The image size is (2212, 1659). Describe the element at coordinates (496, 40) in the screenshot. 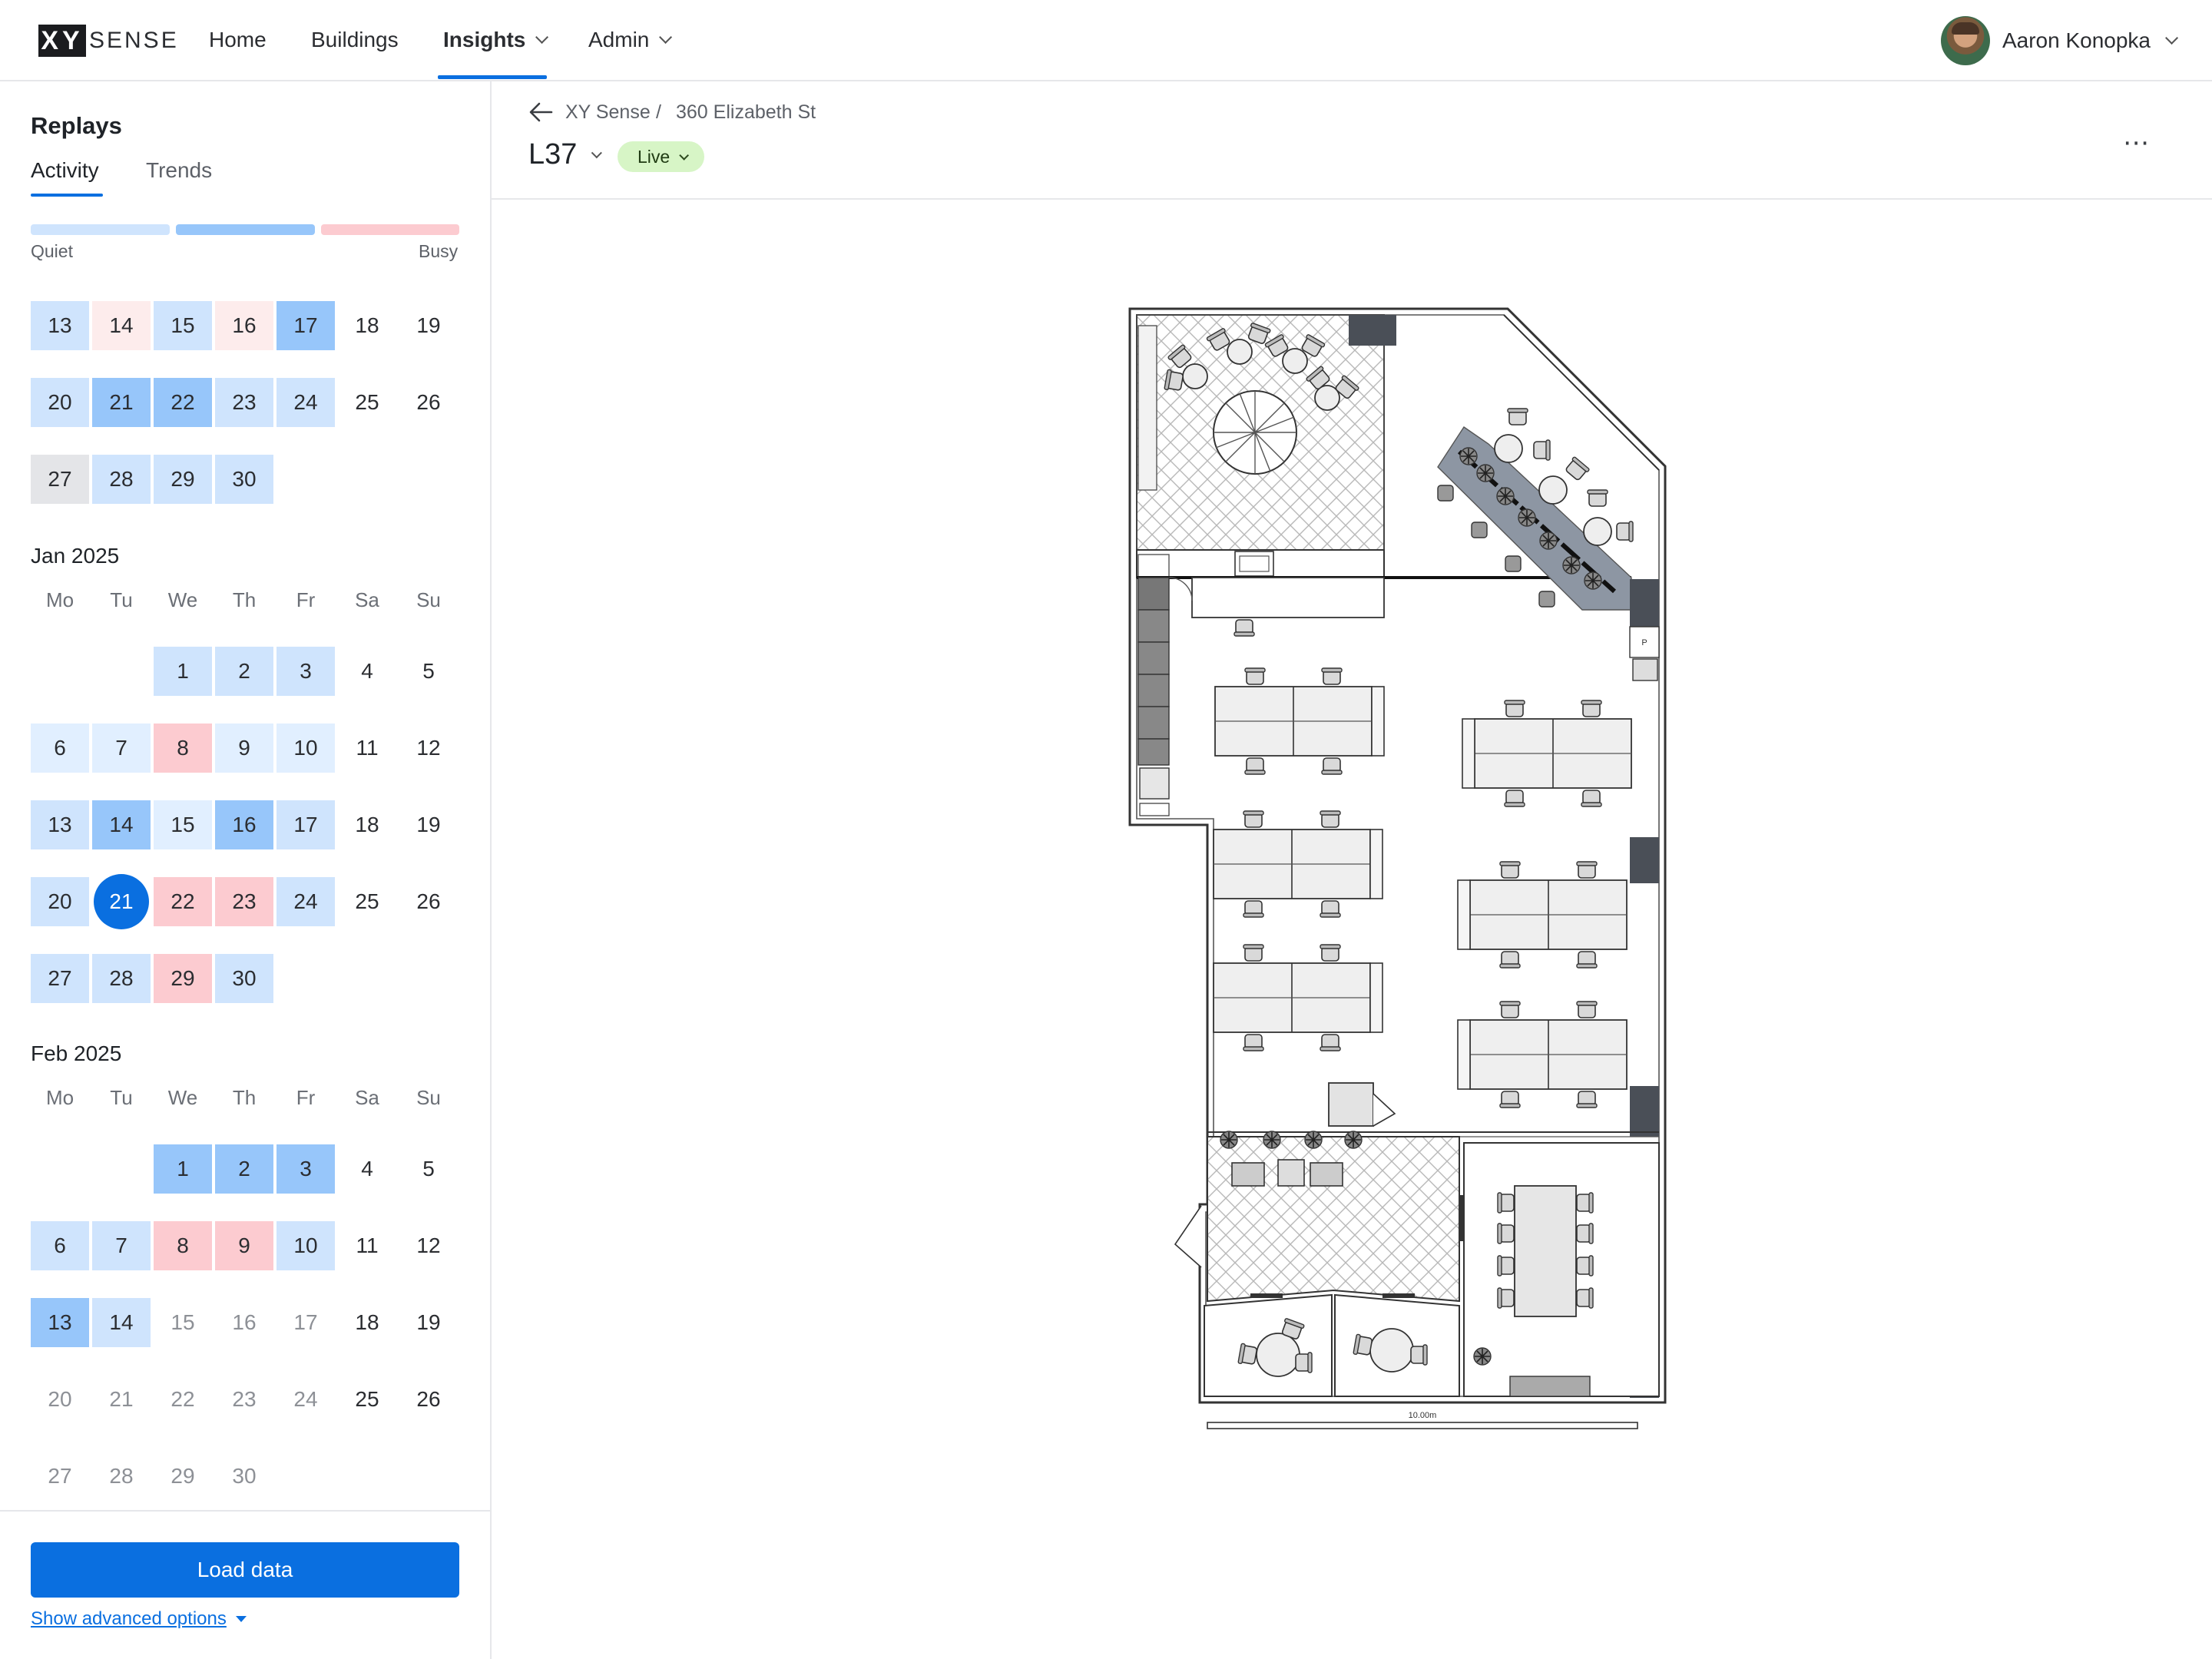

I see `nav-insights: Insights` at that location.